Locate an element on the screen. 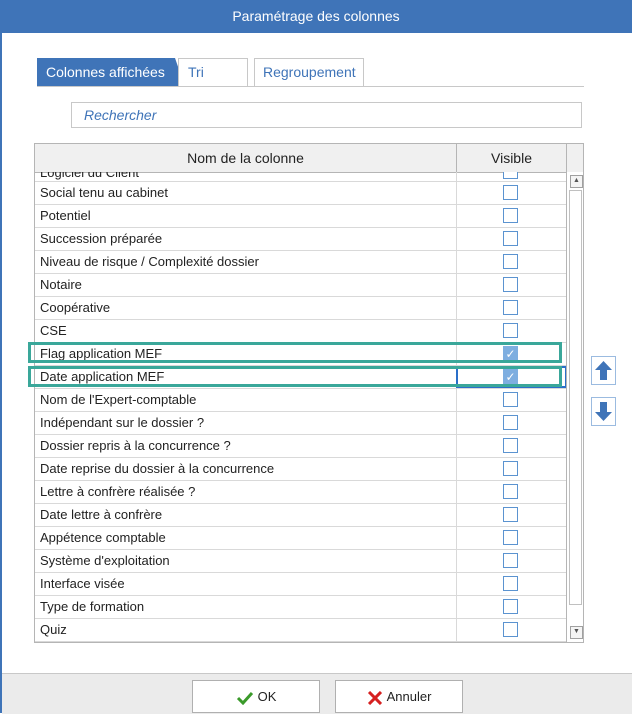 This screenshot has width=632, height=714. scroll-up-icon: ▲ is located at coordinates (576, 181).